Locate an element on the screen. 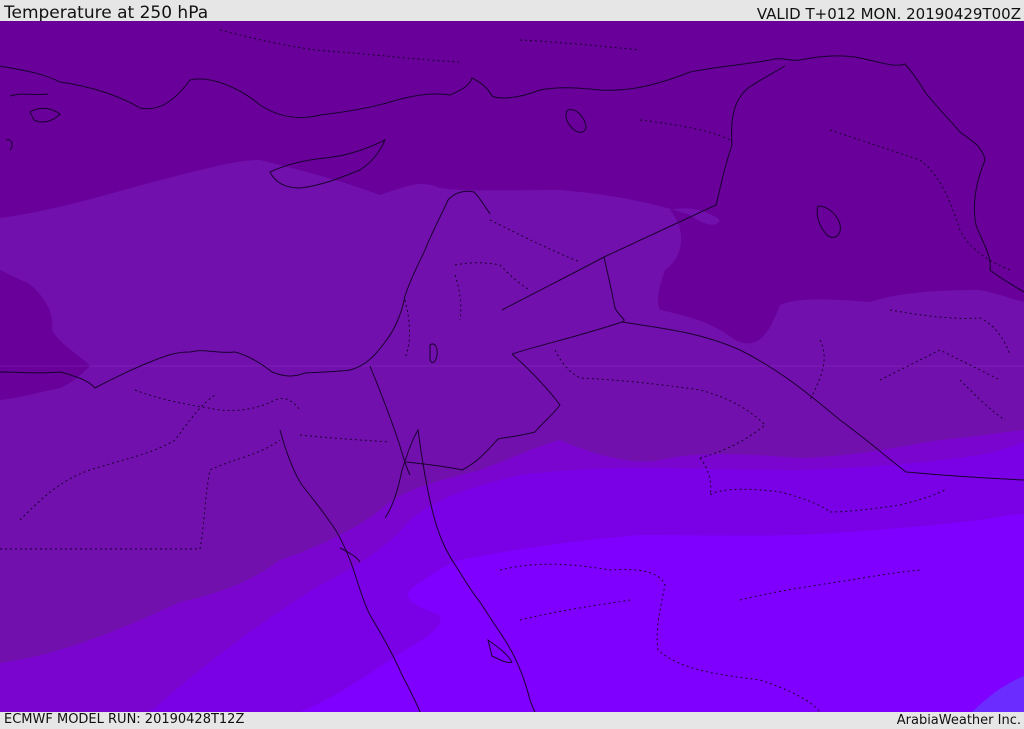 The height and width of the screenshot is (729, 1024). model-run-label: ECMWF MODEL RUN: 20190428T12Z is located at coordinates (124, 719).